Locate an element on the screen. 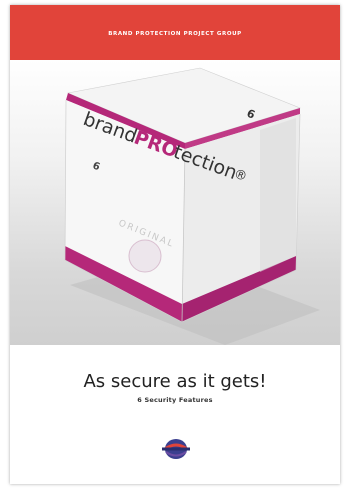 This screenshot has width=350, height=489. page-subline: 6 Security Features is located at coordinates (175, 400).